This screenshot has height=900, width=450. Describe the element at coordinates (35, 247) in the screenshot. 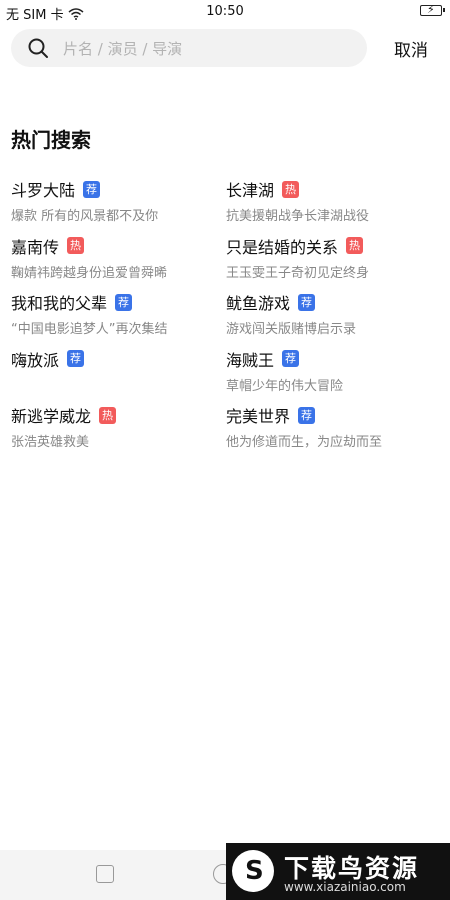

I see `hot-search-item-name: 嘉南传` at that location.